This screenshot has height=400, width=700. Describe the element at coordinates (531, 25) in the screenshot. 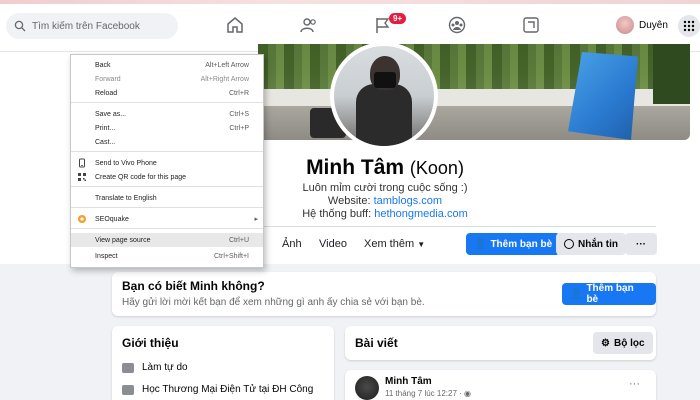

I see `gaming-icon` at that location.